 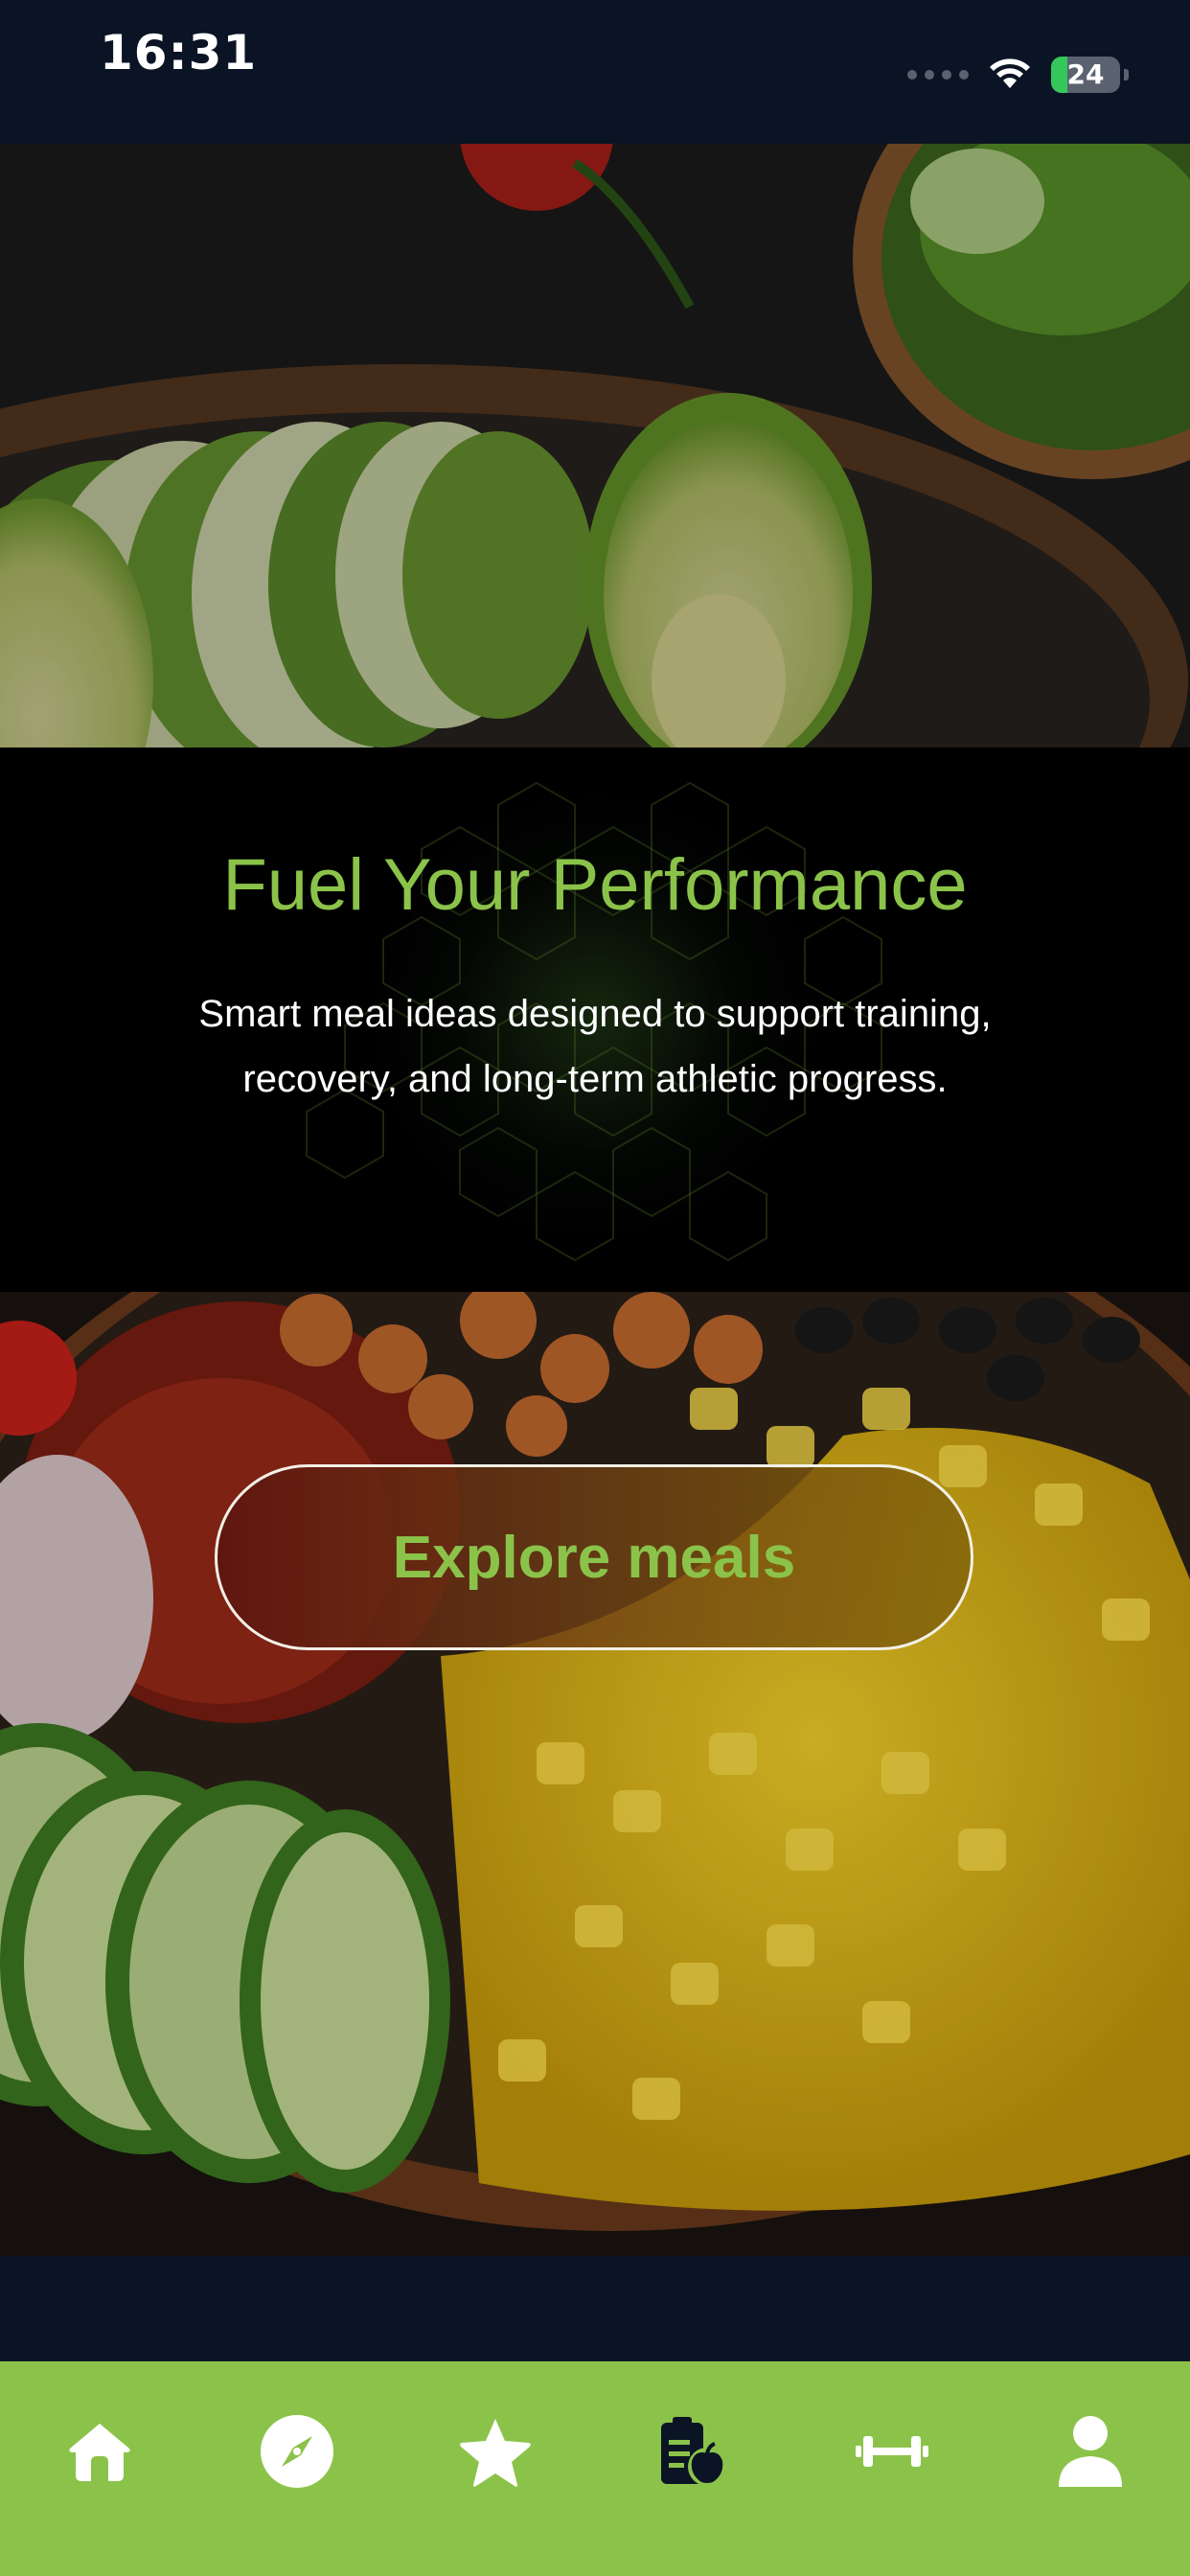 I want to click on status-time: 16:31, so click(x=179, y=52).